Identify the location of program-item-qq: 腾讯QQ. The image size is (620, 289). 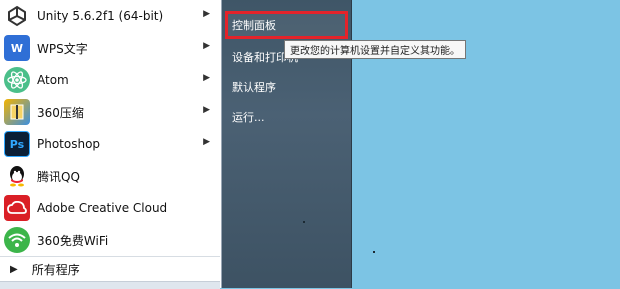
(110, 176).